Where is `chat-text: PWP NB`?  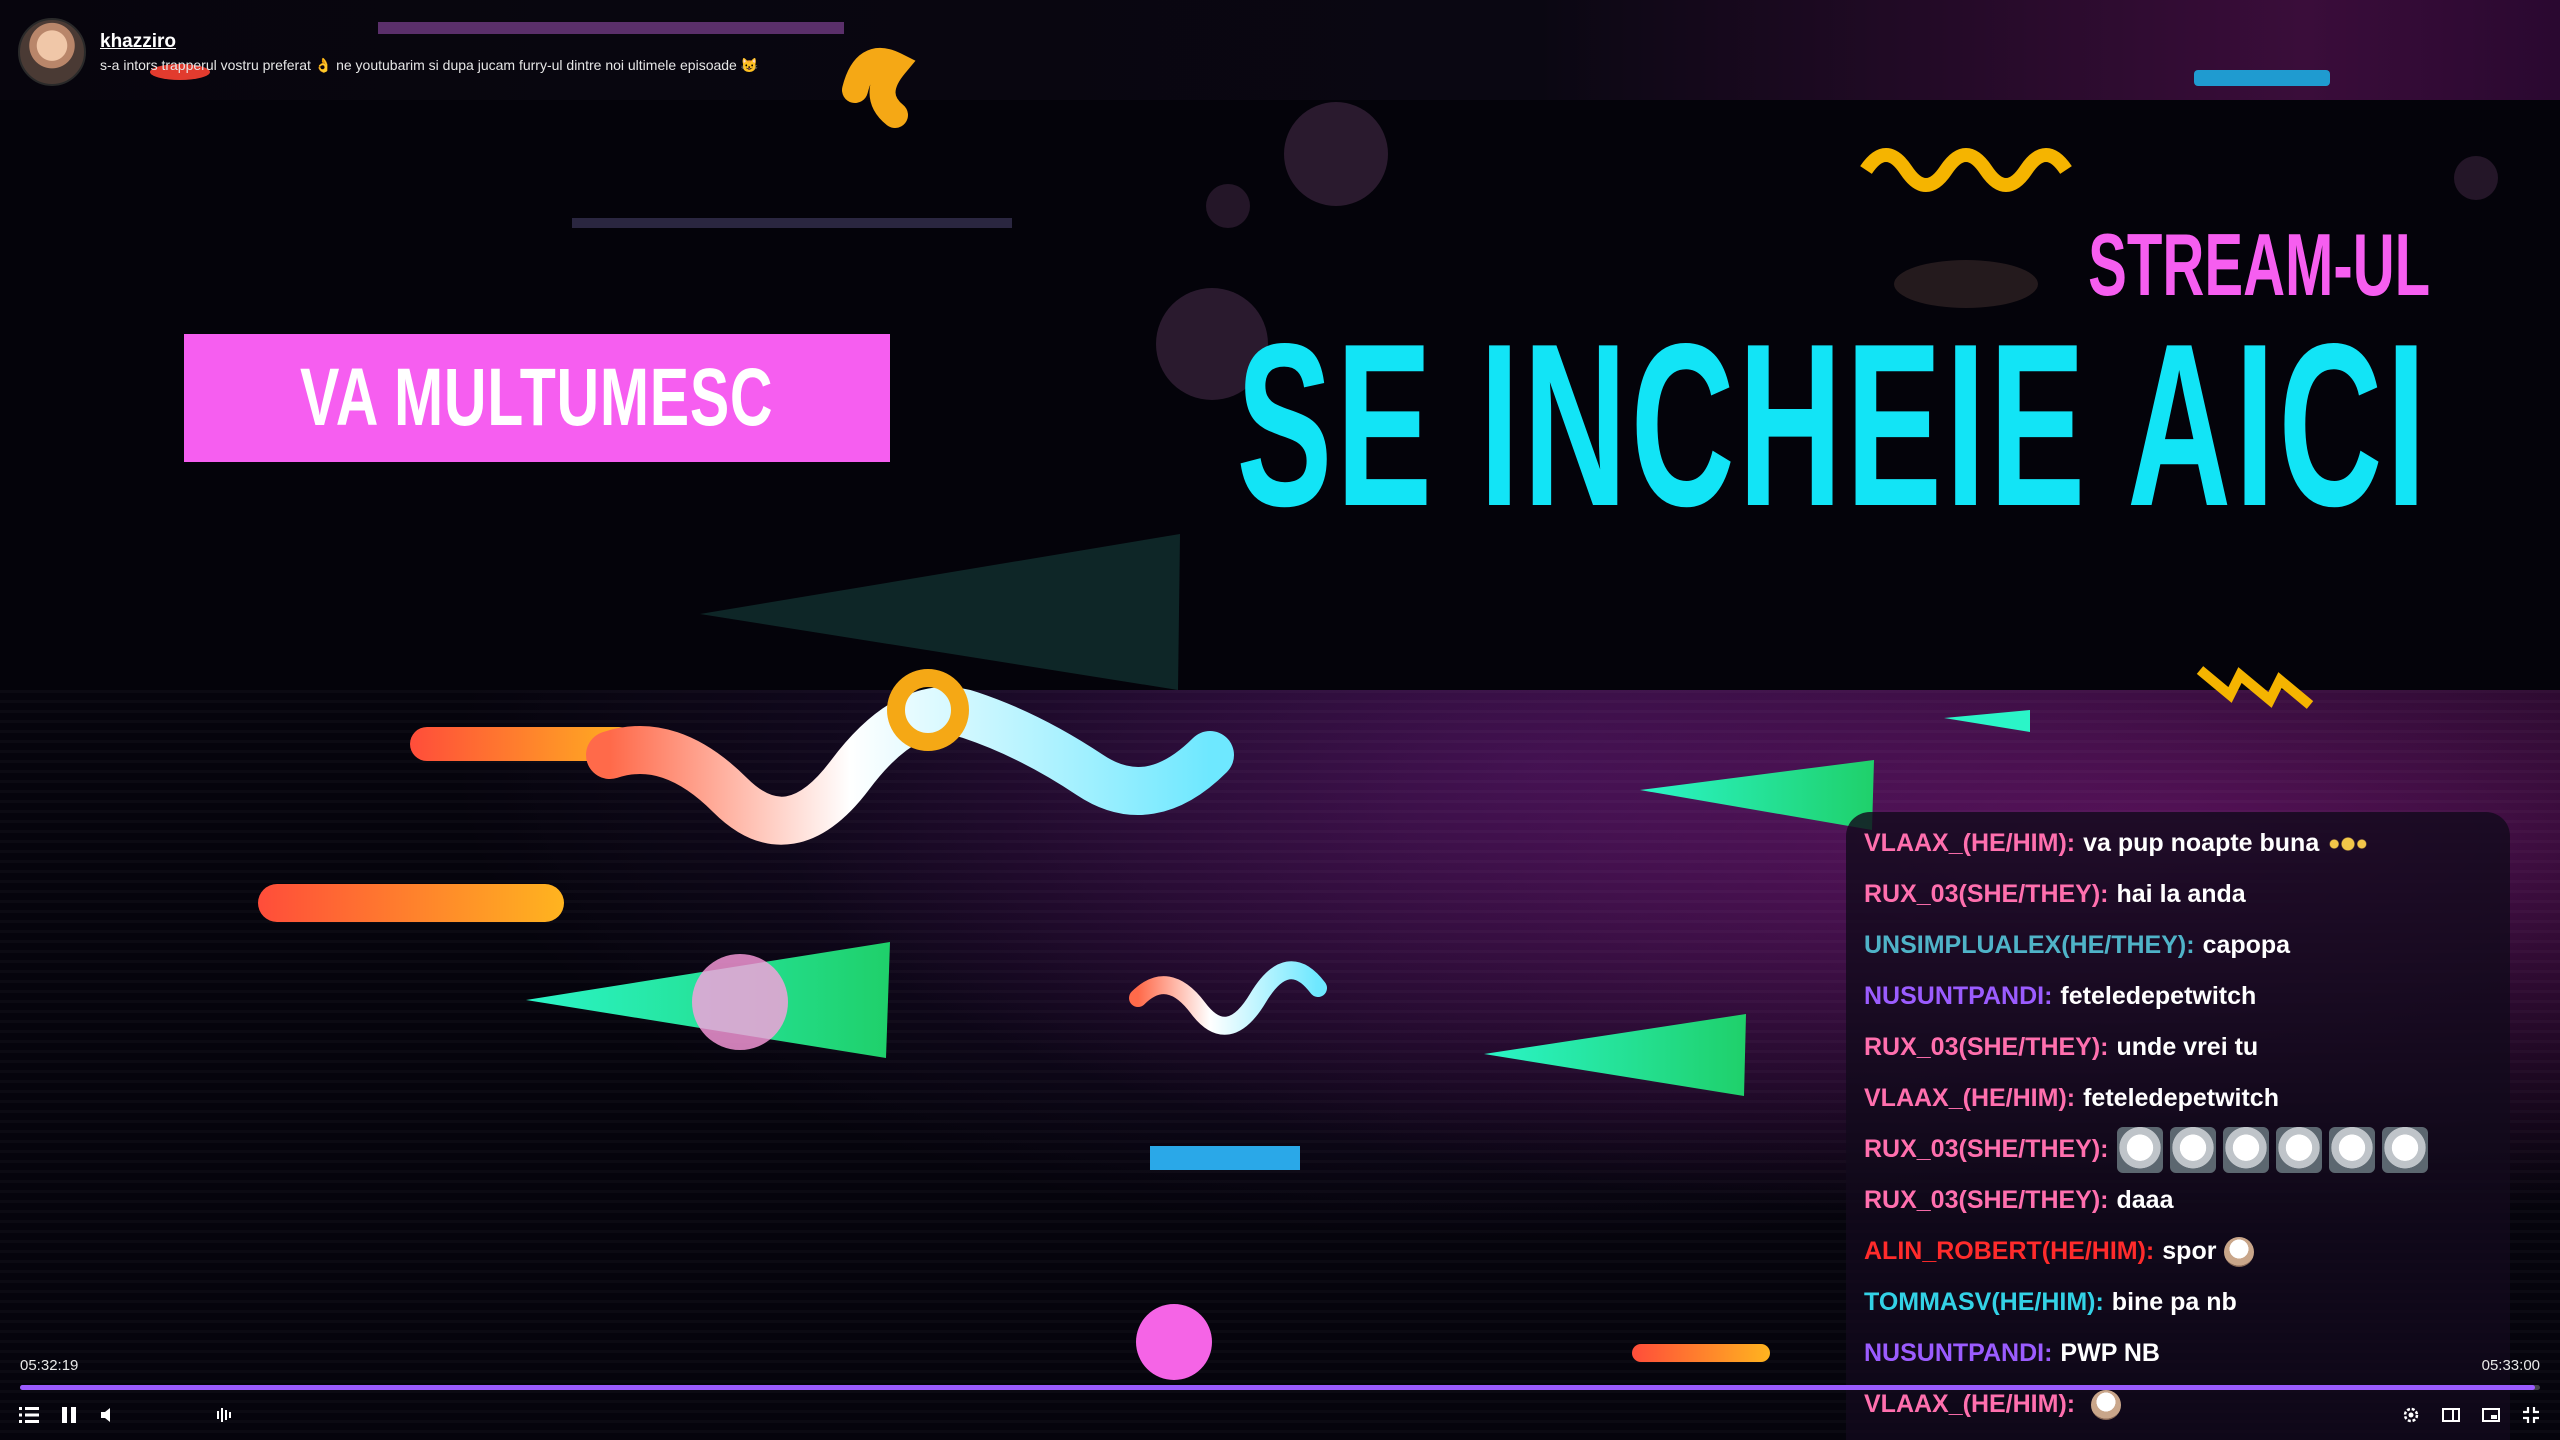 chat-text: PWP NB is located at coordinates (2110, 1353).